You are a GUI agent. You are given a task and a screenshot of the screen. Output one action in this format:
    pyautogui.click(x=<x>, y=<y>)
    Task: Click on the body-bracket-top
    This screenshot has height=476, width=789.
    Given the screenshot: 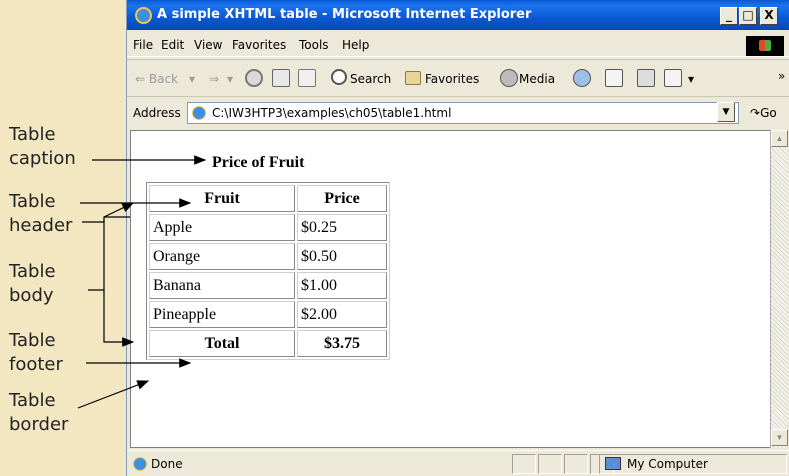 What is the action you would take?
    pyautogui.click(x=96, y=255)
    